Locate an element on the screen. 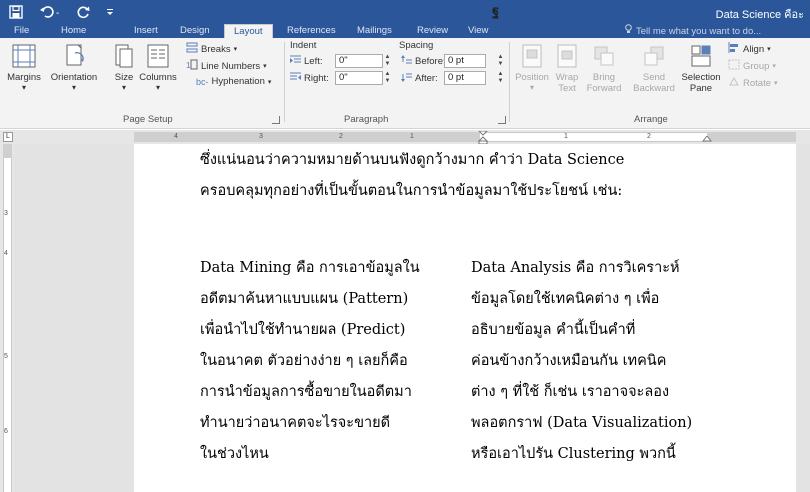 The image size is (810, 492). ruler-left-margin is located at coordinates (307, 137).